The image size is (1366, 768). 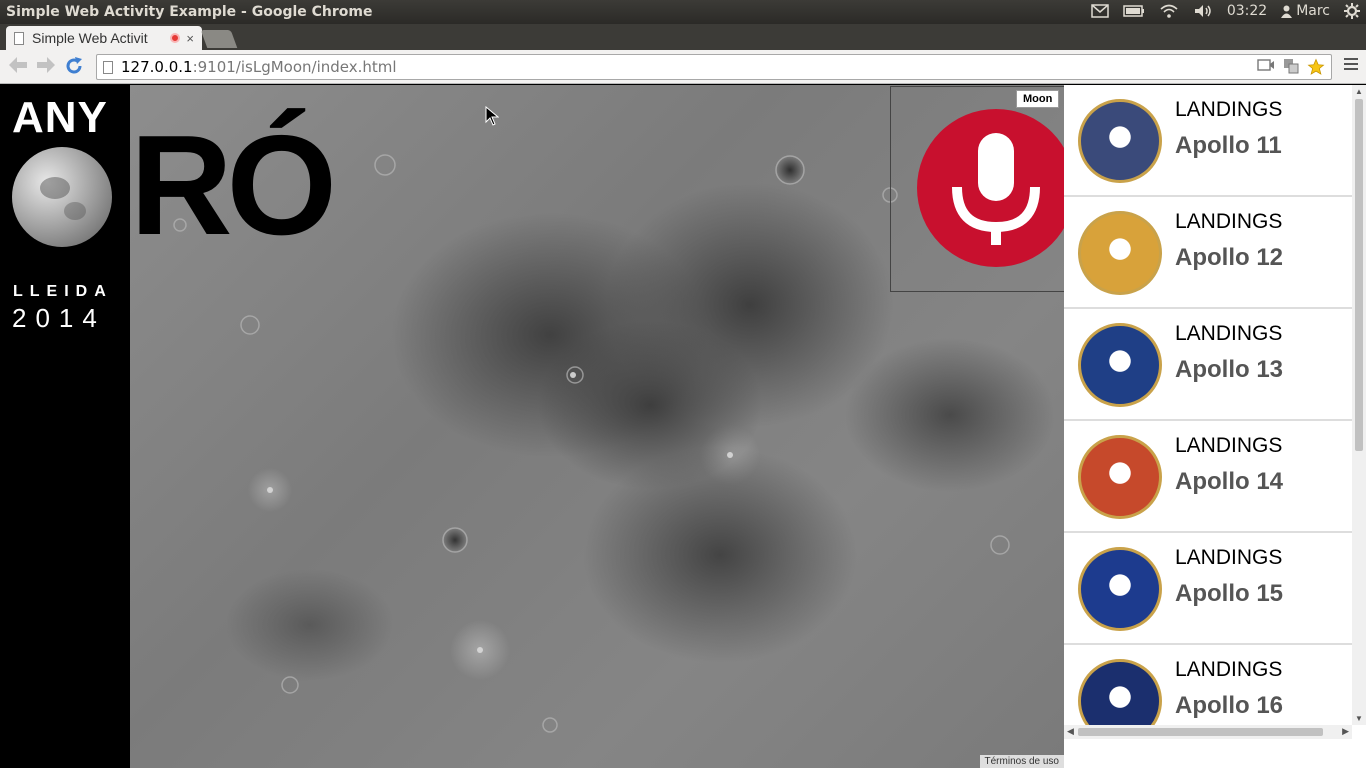 I want to click on microphone-button, so click(x=996, y=188).